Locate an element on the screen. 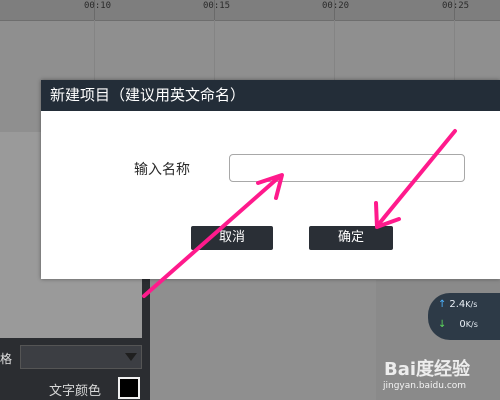  ruler-tick-label: 00:20 is located at coordinates (336, 6).